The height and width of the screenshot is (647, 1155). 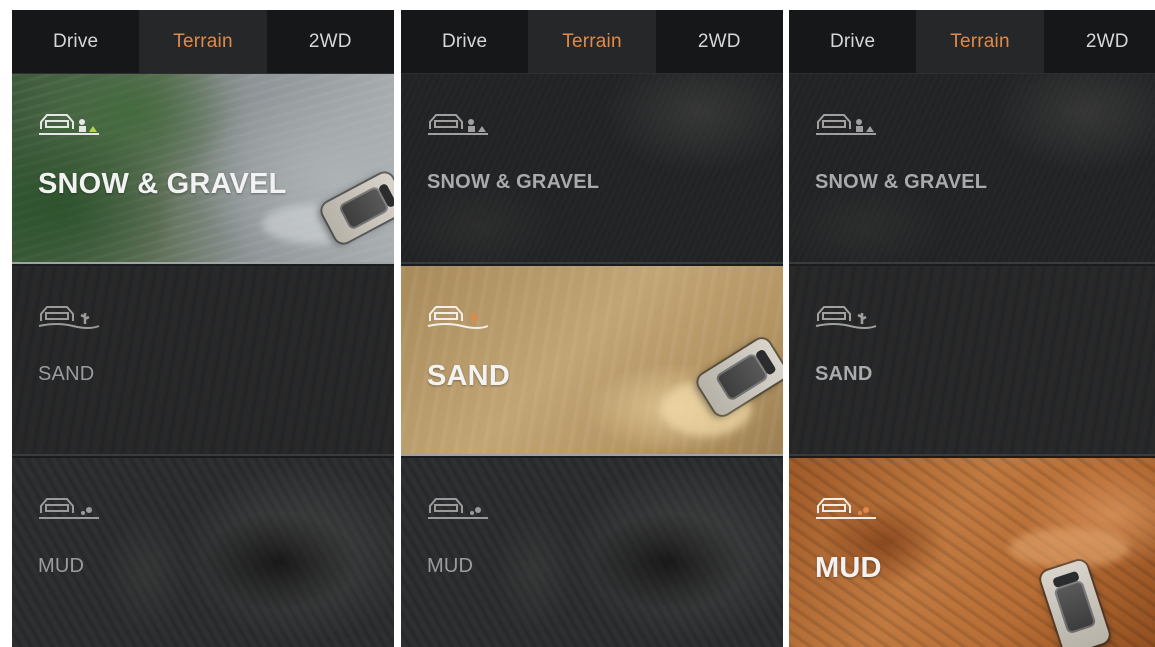 I want to click on vehicle-image, so click(x=1075, y=602).